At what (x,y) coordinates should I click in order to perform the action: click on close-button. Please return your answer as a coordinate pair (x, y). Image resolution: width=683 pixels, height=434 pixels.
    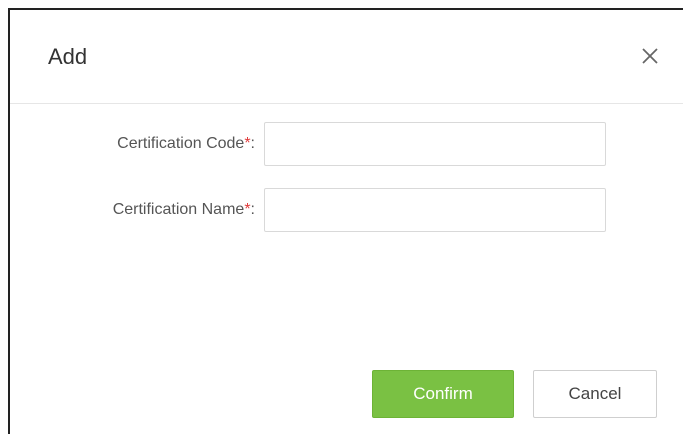
    Looking at the image, I should click on (650, 56).